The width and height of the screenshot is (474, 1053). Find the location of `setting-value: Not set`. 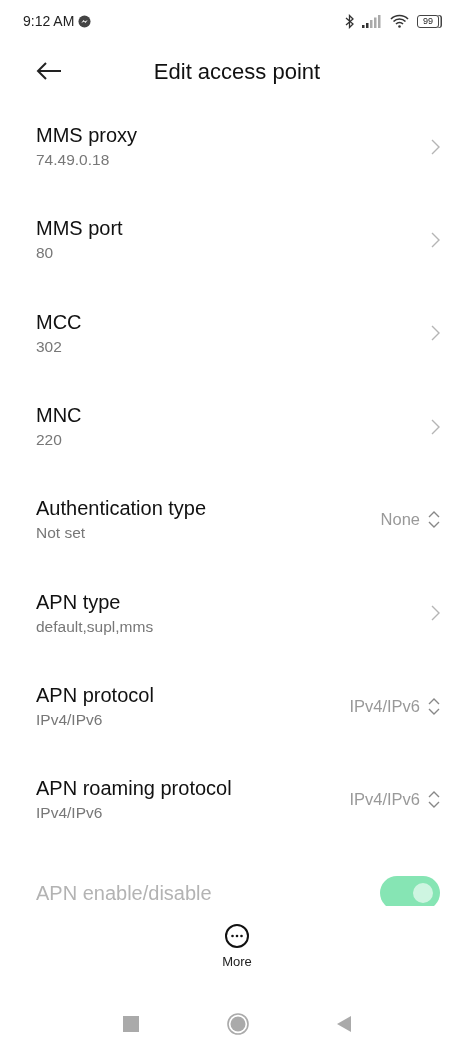

setting-value: Not set is located at coordinates (61, 533).